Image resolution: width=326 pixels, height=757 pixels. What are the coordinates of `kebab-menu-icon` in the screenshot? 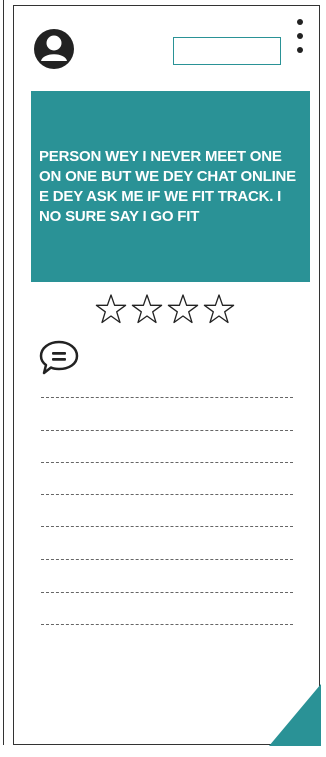 It's located at (300, 36).